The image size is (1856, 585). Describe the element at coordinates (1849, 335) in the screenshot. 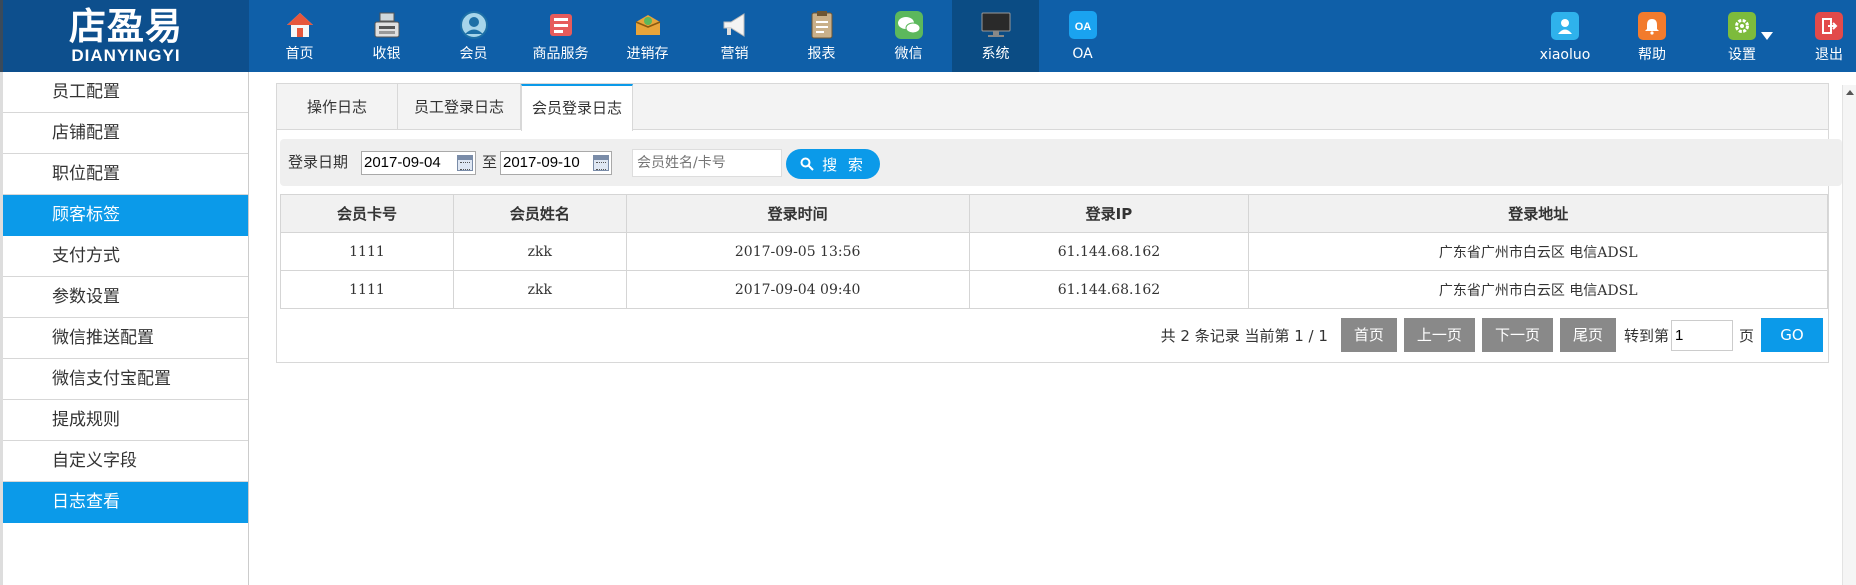

I see `vertical-scrollbar` at that location.